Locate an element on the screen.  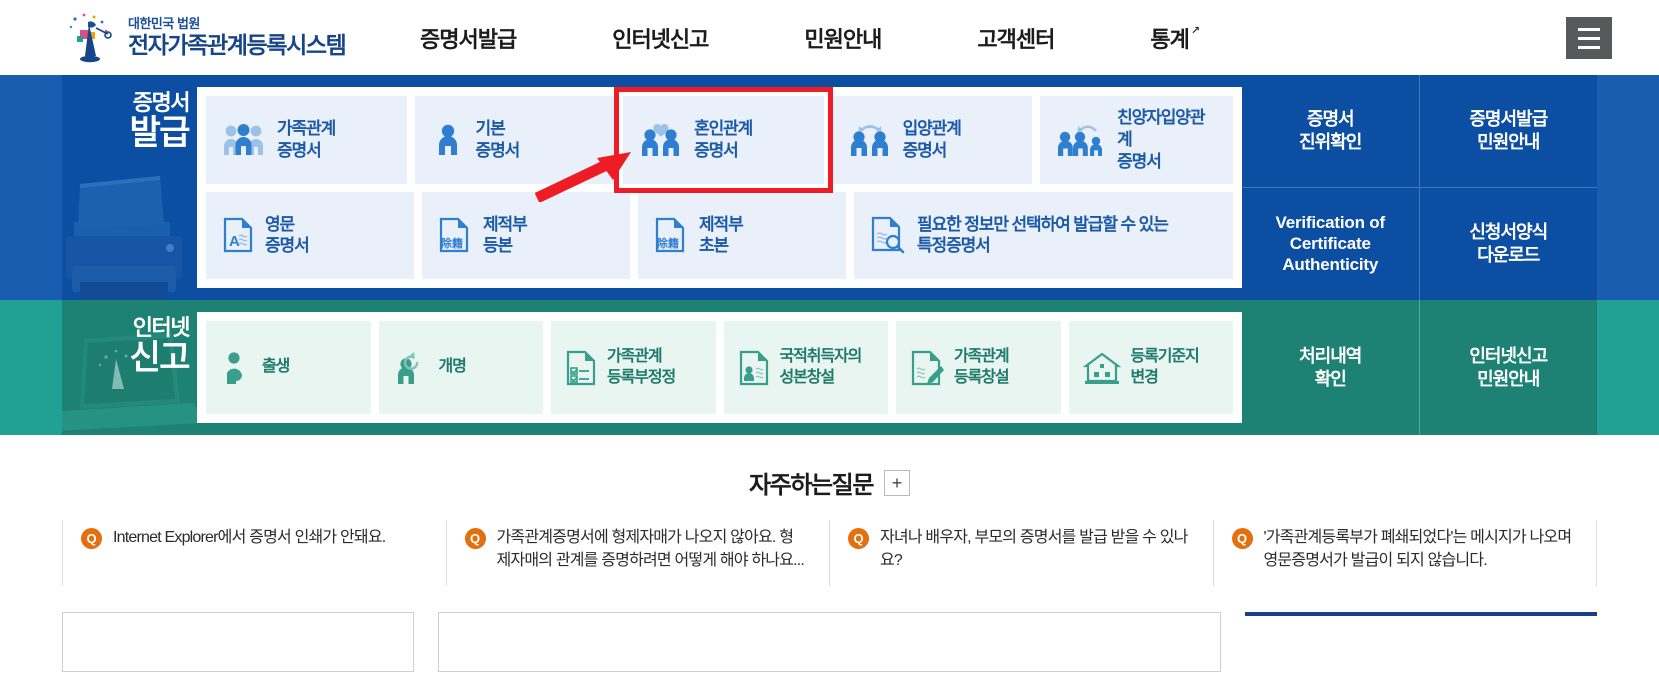
faq-item: Q 자녀나 배우자, 부모의 증명서를 발급 받을 수 있나요? is located at coordinates (1022, 553).